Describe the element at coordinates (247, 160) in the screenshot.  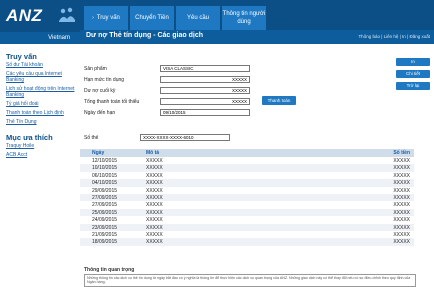
I see `table-row: 12/10/2015 XXXXX XXXXX` at that location.